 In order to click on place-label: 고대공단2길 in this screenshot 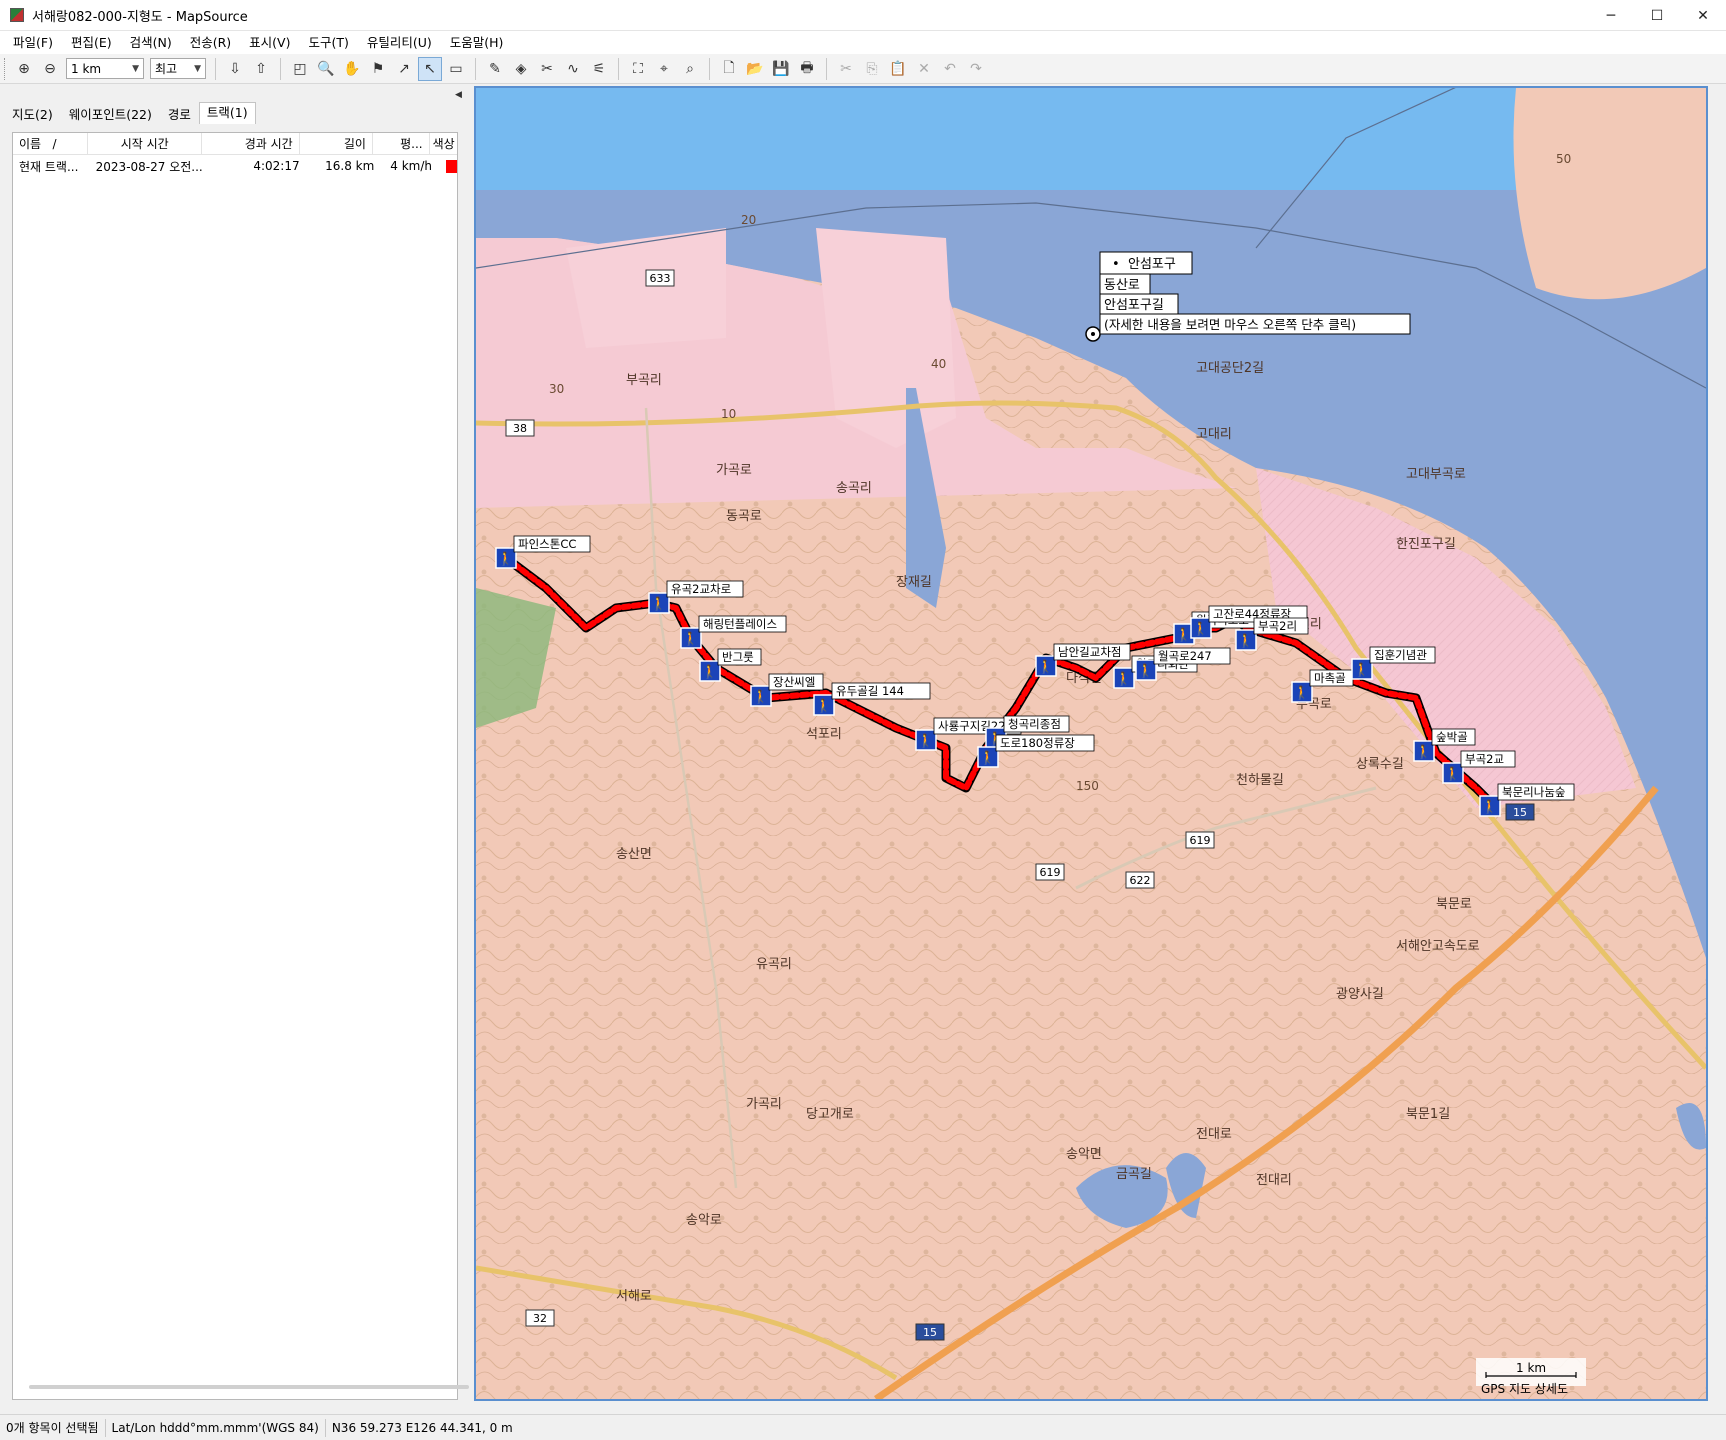, I will do `click(1230, 368)`.